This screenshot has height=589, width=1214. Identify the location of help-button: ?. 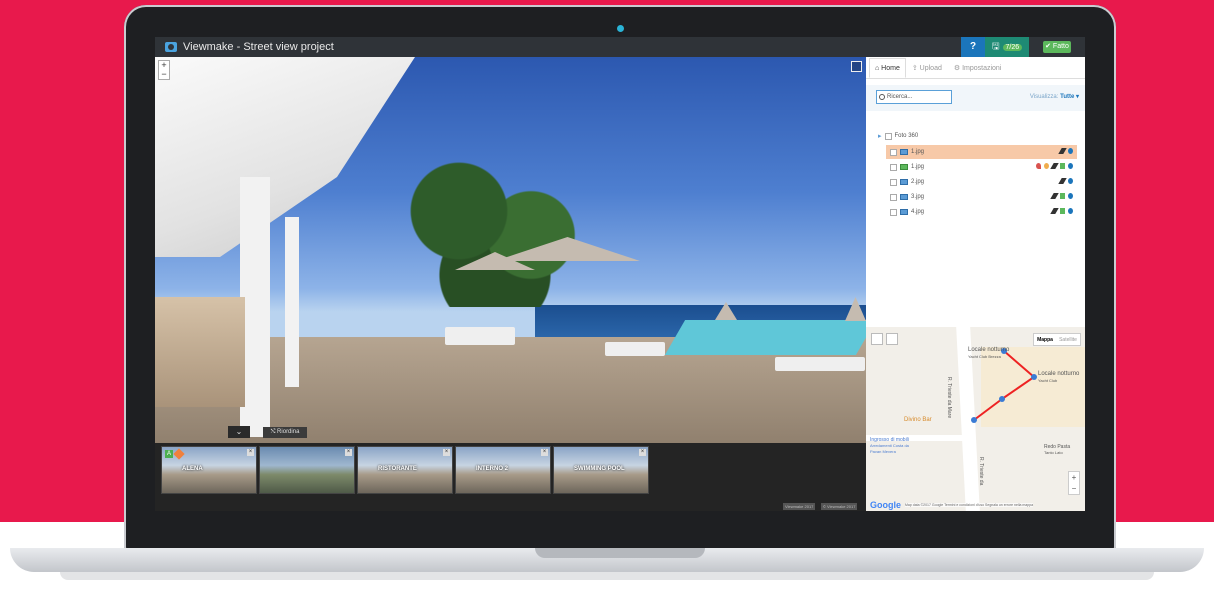
(973, 47).